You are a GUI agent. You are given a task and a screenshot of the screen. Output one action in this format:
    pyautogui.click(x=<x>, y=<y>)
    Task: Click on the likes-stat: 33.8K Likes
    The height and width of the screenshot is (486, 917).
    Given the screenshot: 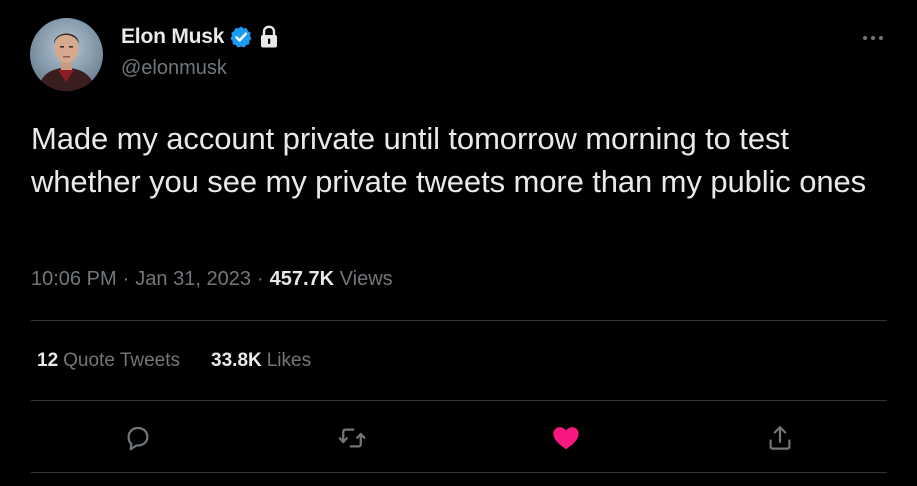 What is the action you would take?
    pyautogui.click(x=261, y=361)
    